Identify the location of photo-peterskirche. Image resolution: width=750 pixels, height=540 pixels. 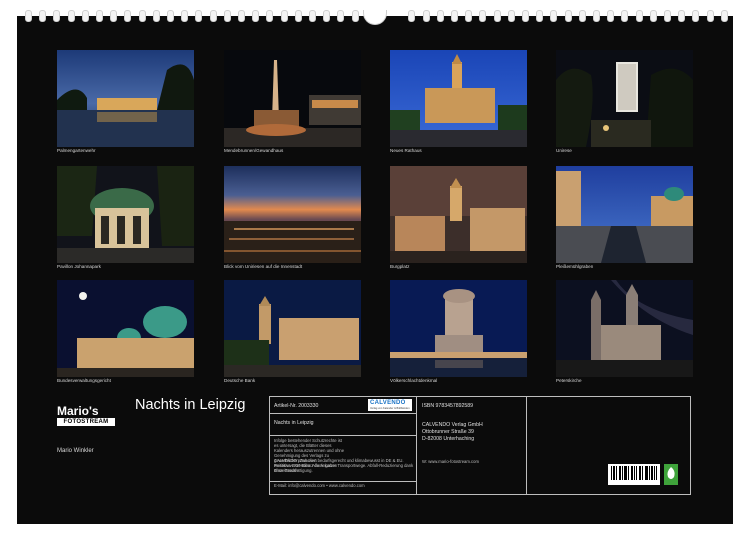
(624, 328).